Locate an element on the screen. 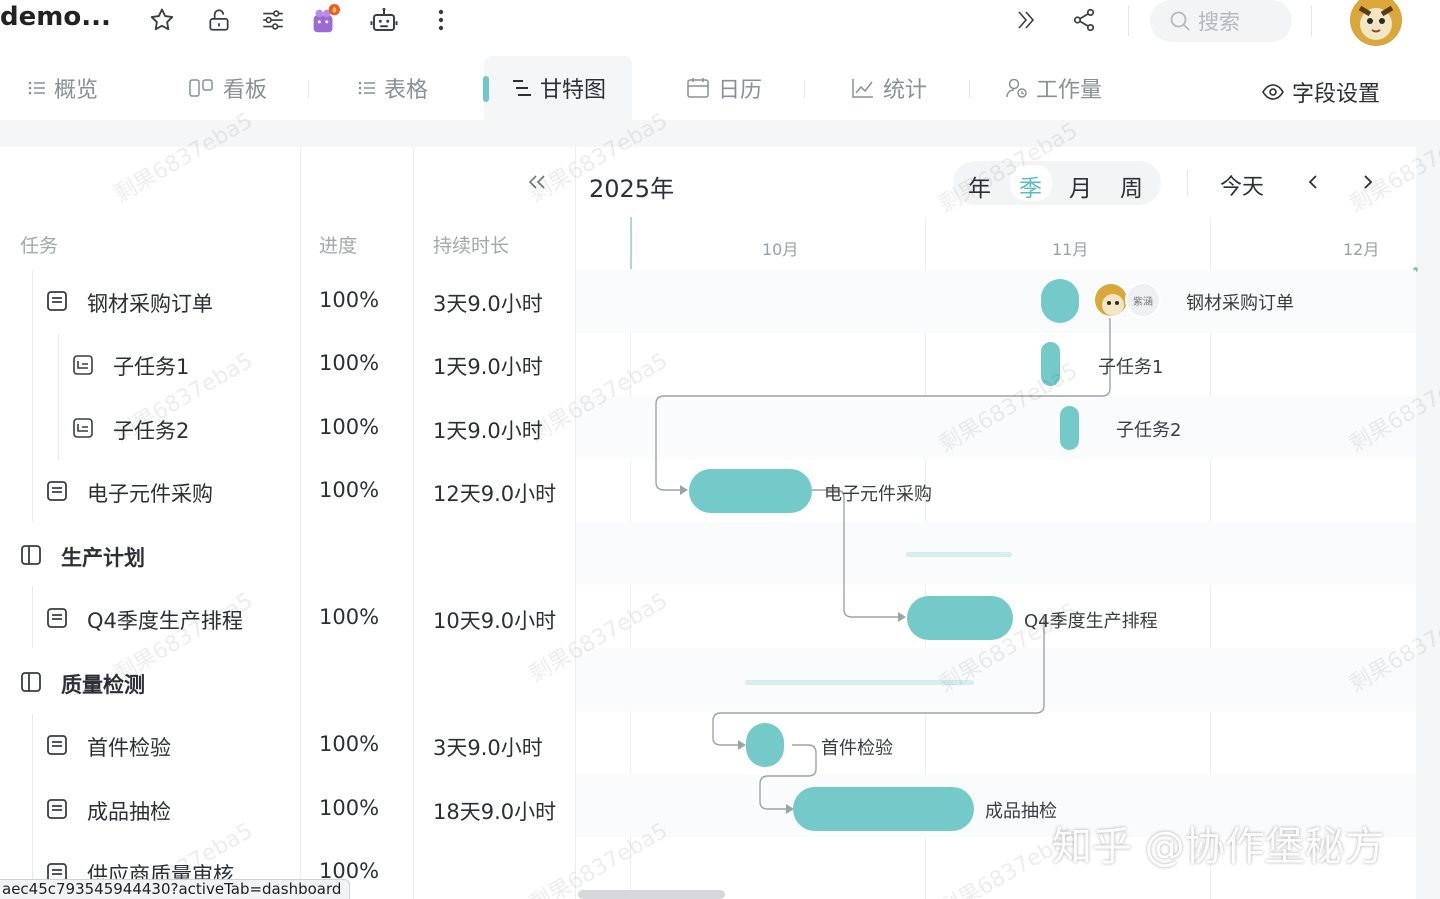  header-duration: 持续时长 is located at coordinates (471, 244).